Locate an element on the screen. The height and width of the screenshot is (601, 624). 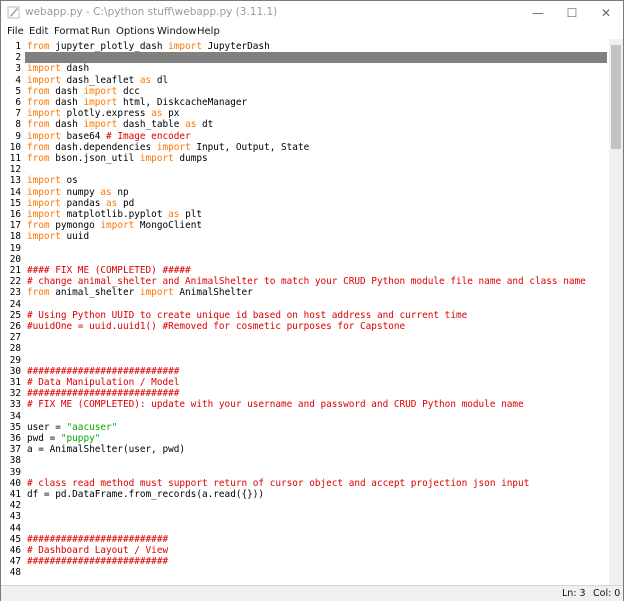
status-bar: Ln: 3 Col: 0 is located at coordinates (312, 593).